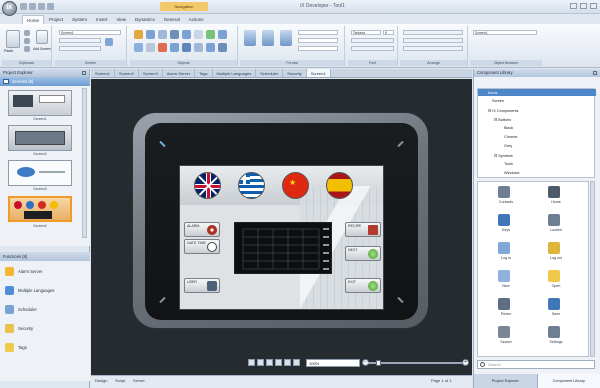  What do you see at coordinates (150, 34) in the screenshot?
I see `rectangle-tool-icon` at bounding box center [150, 34].